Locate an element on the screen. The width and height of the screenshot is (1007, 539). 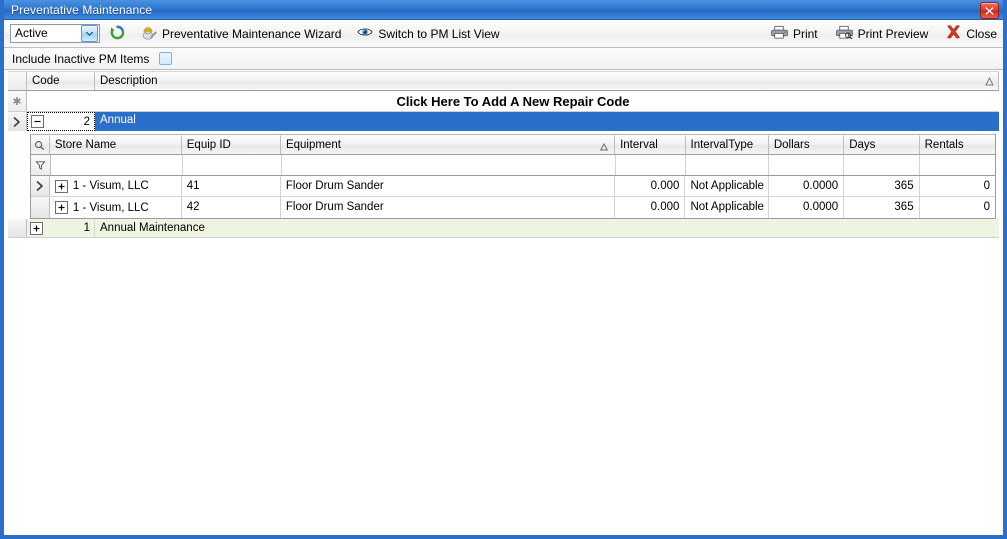
print-label: Print is located at coordinates (805, 33).